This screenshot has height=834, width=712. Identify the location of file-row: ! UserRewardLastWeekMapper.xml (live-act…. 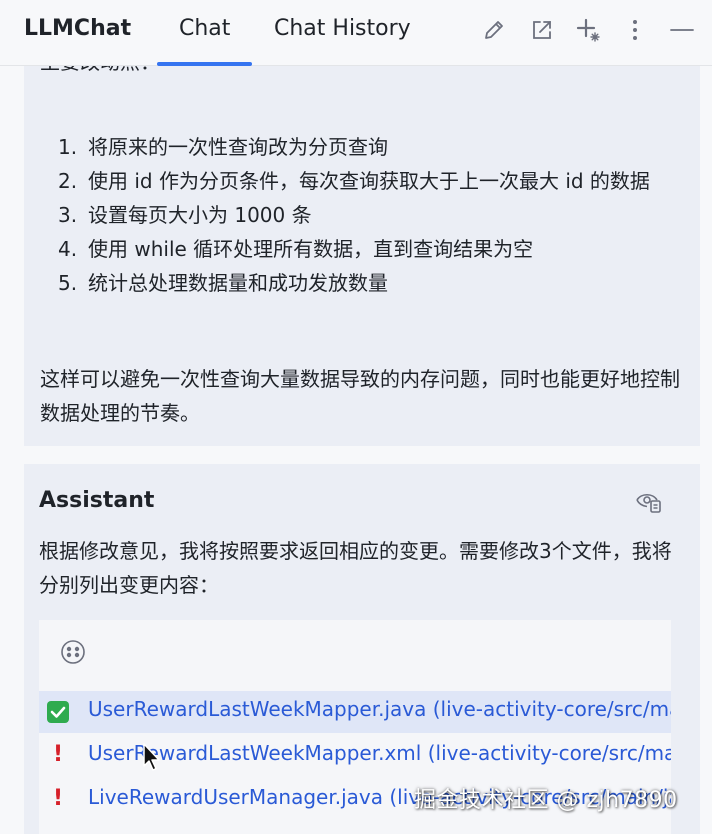
(355, 756).